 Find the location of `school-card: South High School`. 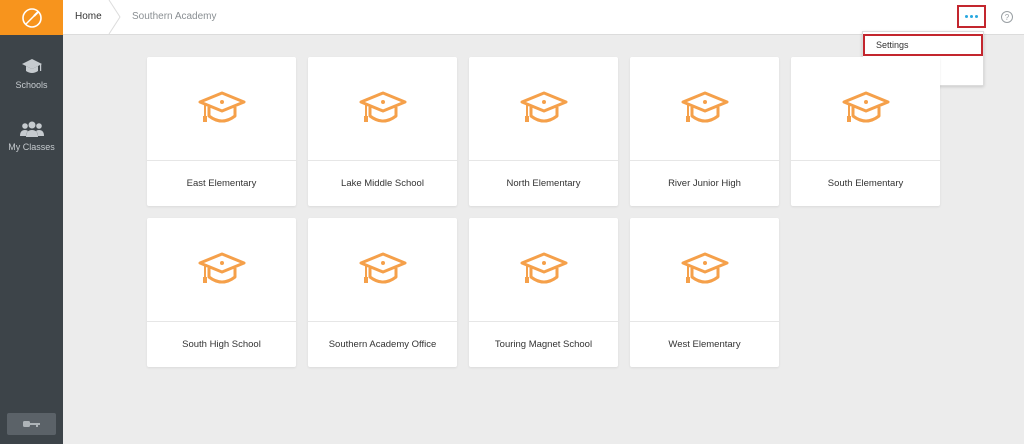

school-card: South High School is located at coordinates (221, 292).